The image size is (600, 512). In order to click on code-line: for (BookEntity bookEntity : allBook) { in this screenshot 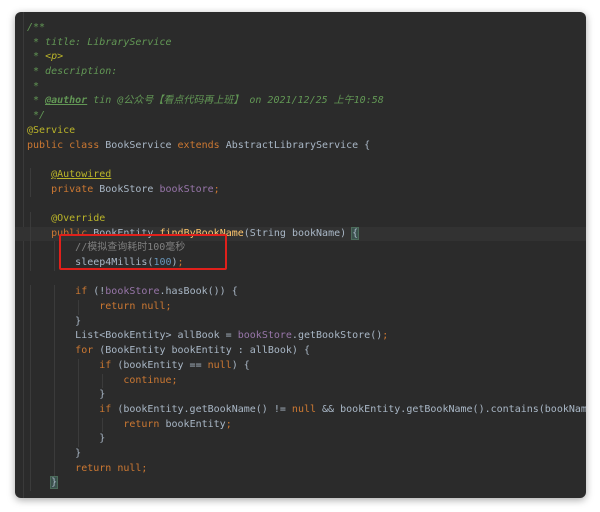, I will do `click(300, 351)`.